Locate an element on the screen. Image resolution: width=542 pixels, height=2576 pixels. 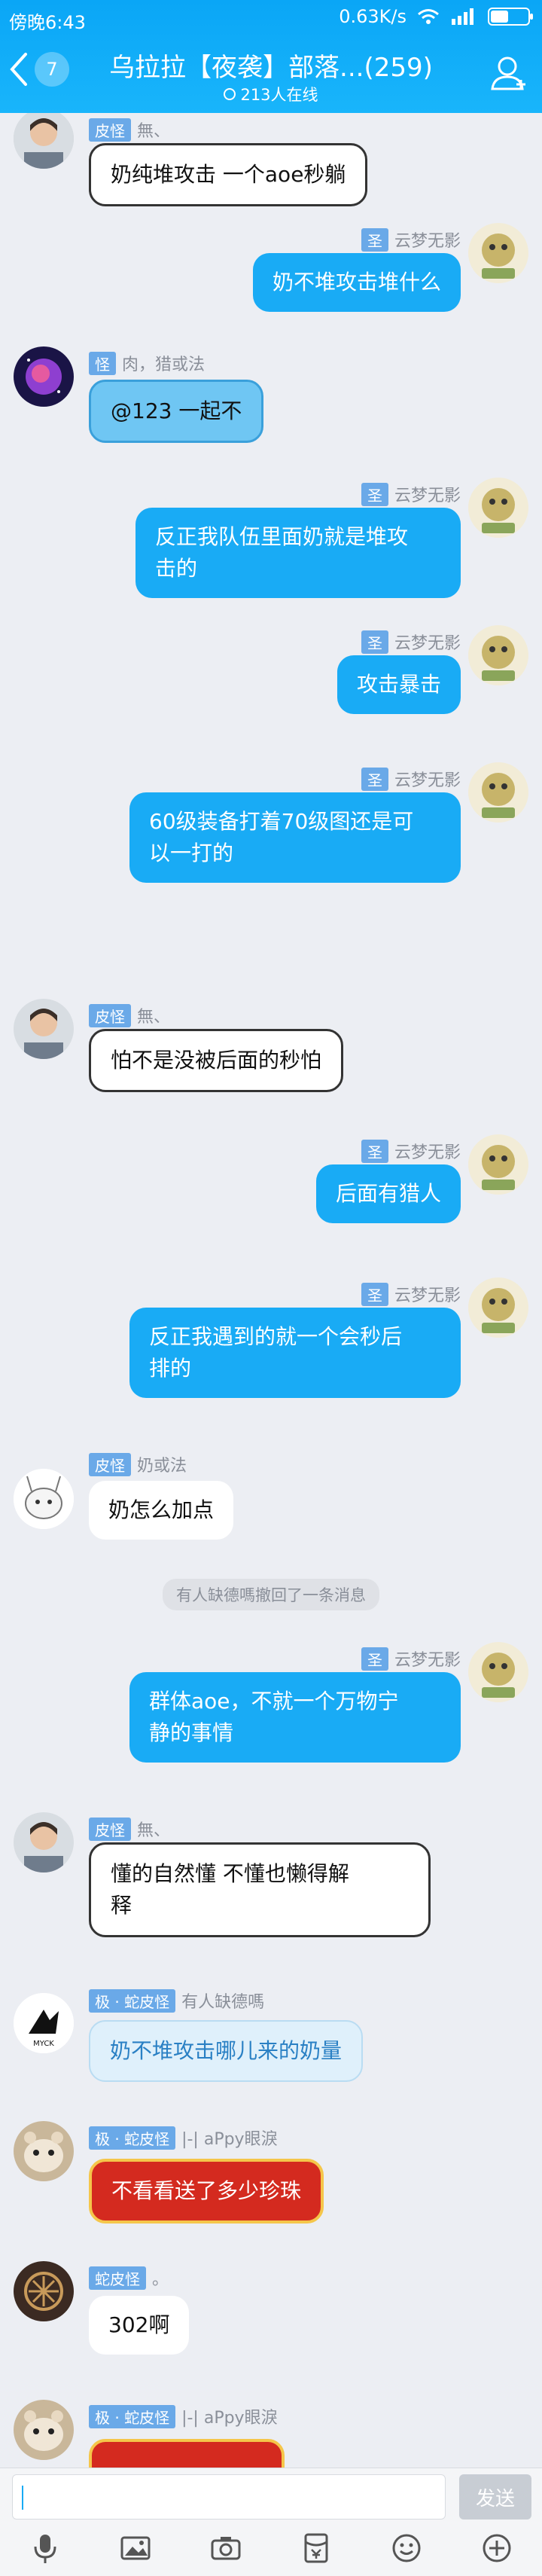
level-tag: 蛇皮怪 is located at coordinates (117, 2278).